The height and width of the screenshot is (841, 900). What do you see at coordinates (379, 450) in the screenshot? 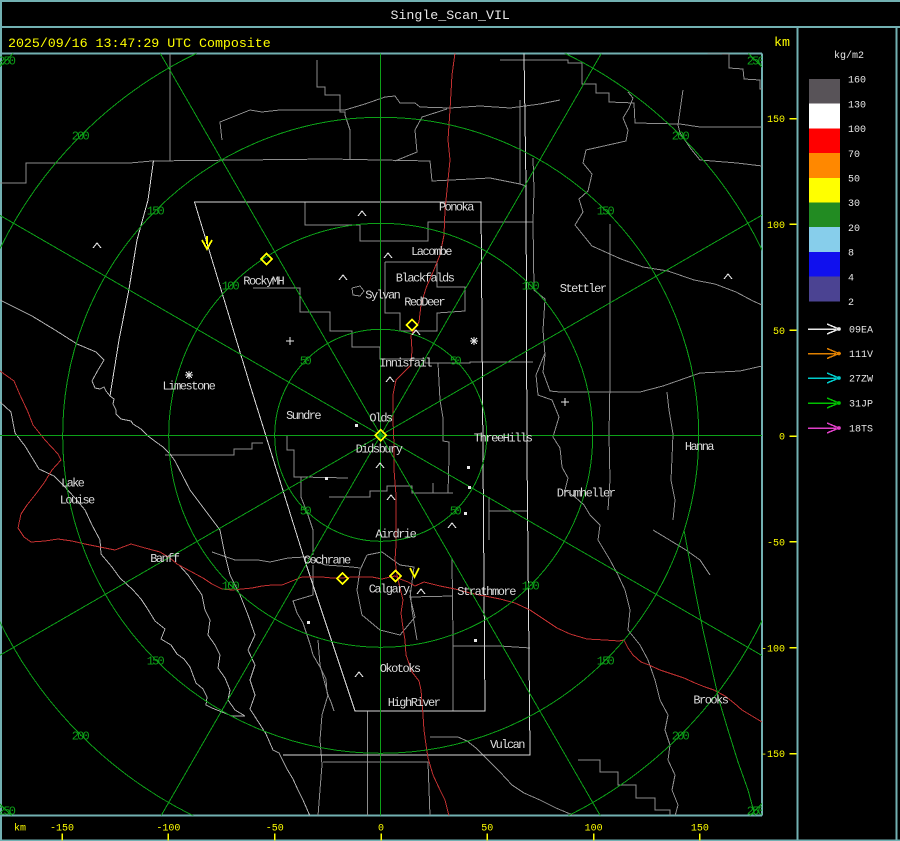
I see `svg-text: Didsbury` at bounding box center [379, 450].